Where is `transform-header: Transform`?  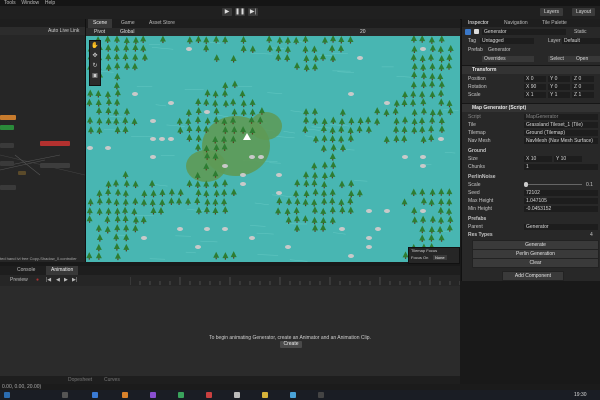
transform-header: Transform is located at coordinates (531, 69).